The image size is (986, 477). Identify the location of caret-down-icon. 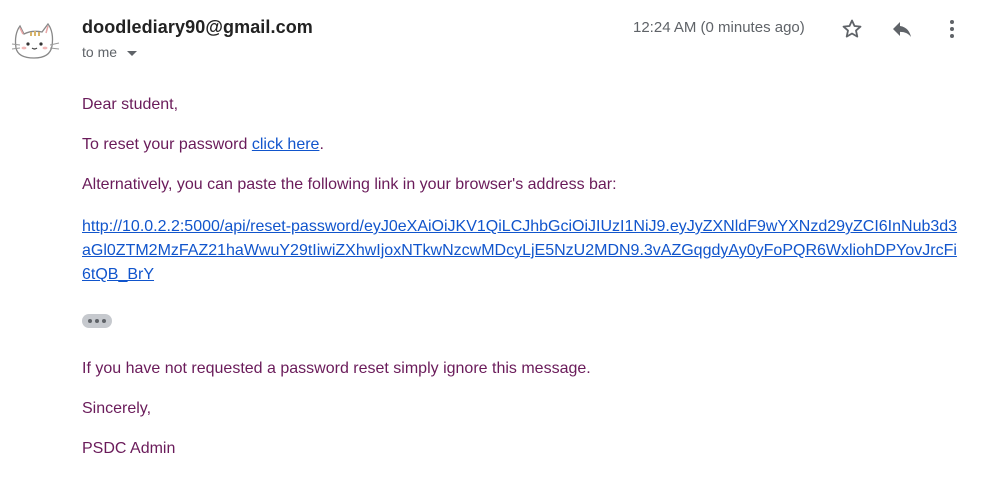
(132, 53).